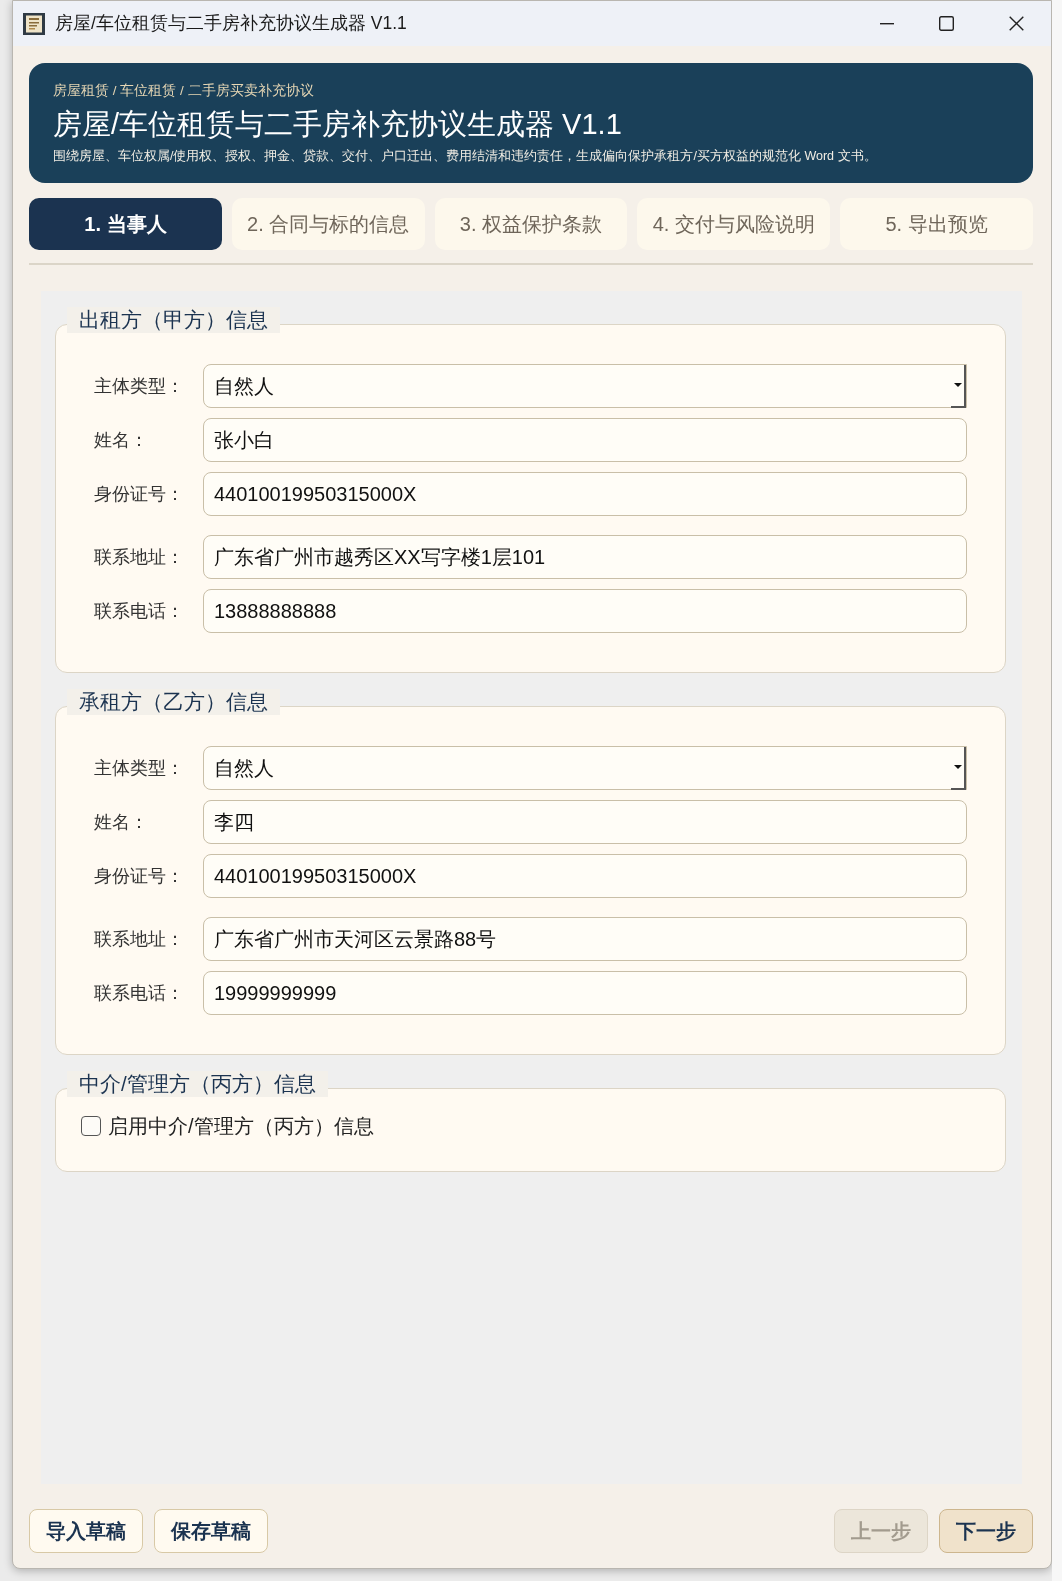  What do you see at coordinates (328, 224) in the screenshot?
I see `tab: 2. 合同与标的信息` at bounding box center [328, 224].